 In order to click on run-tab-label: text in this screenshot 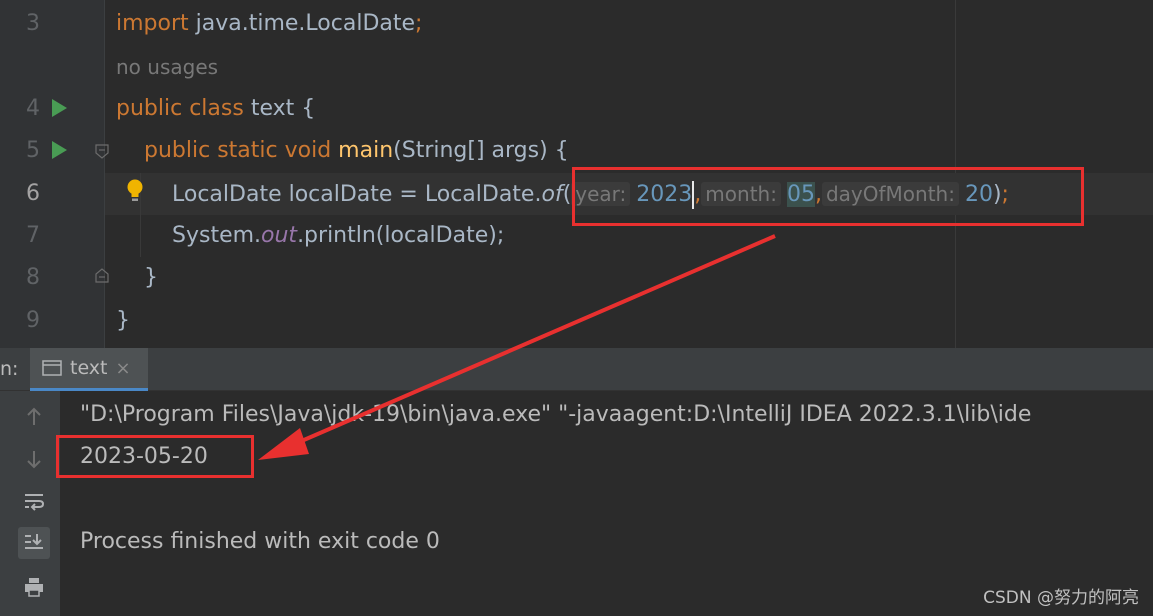, I will do `click(89, 368)`.